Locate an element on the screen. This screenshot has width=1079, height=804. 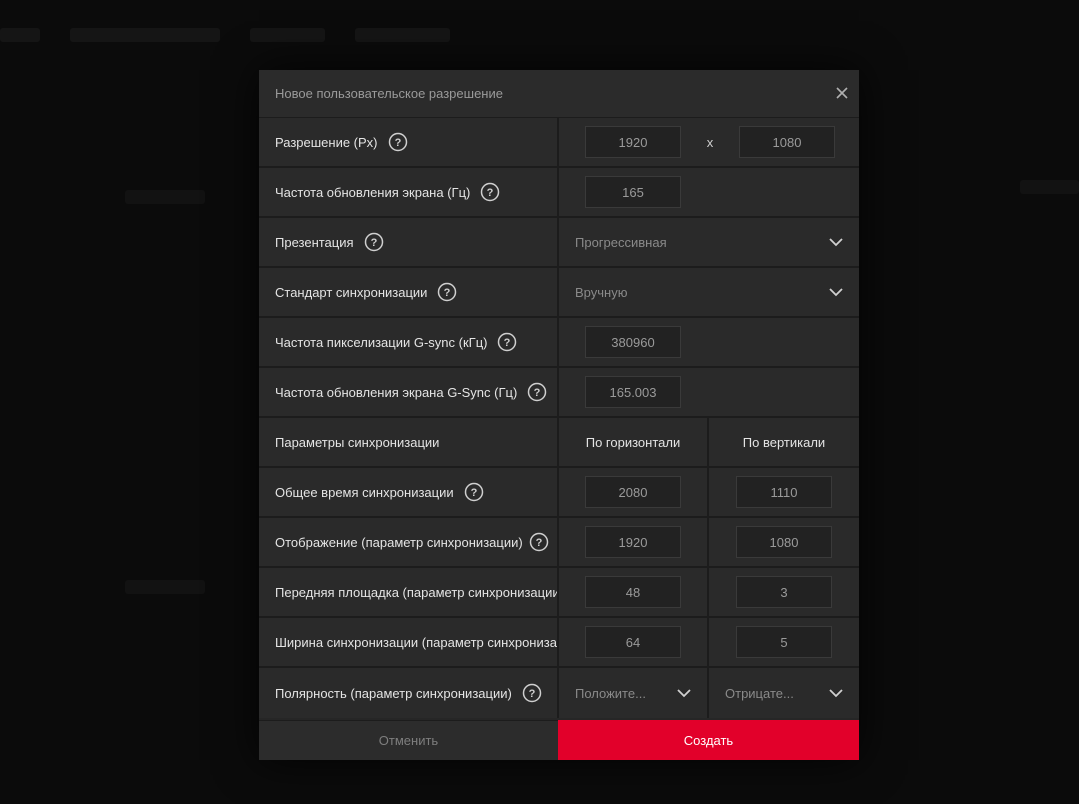
active-timing-label: Отображение (параметр синхронизации) is located at coordinates (399, 542).